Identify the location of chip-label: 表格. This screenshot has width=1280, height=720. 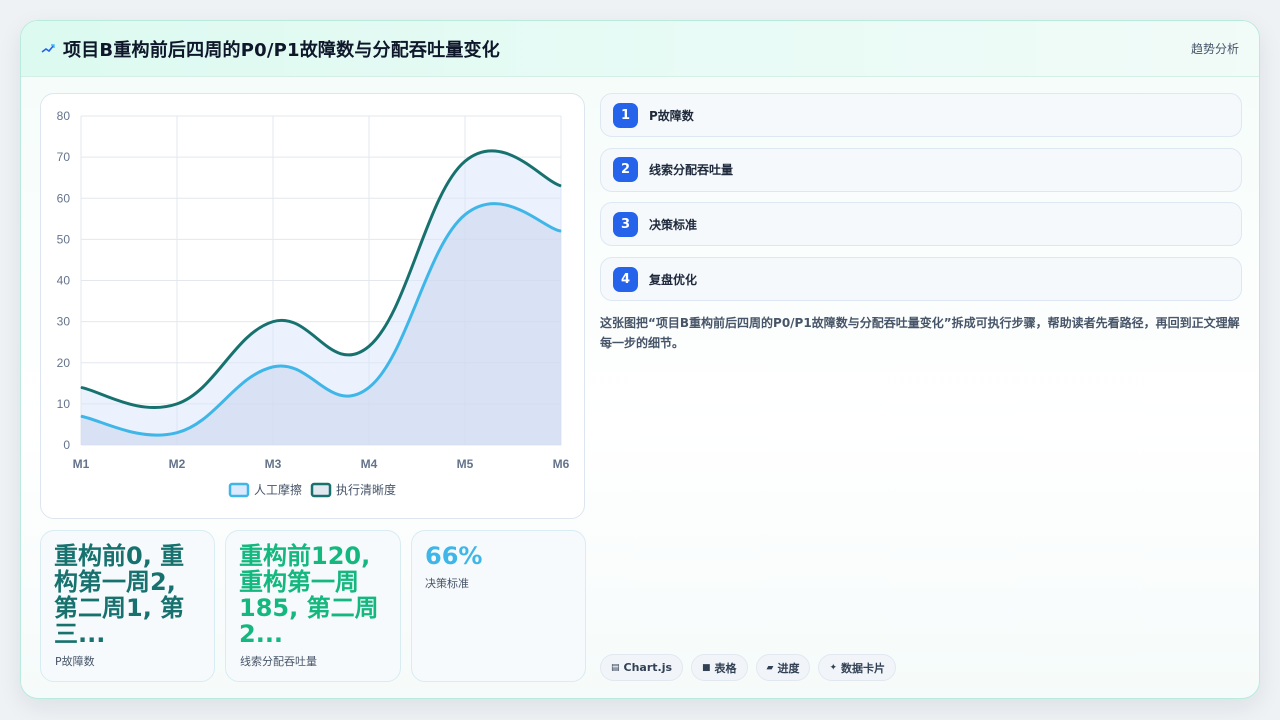
(725, 668).